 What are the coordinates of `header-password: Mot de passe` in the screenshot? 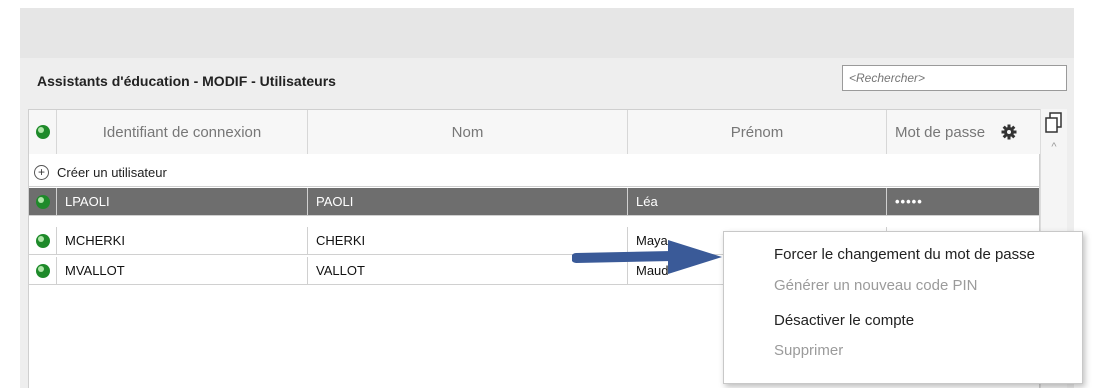 It's located at (963, 132).